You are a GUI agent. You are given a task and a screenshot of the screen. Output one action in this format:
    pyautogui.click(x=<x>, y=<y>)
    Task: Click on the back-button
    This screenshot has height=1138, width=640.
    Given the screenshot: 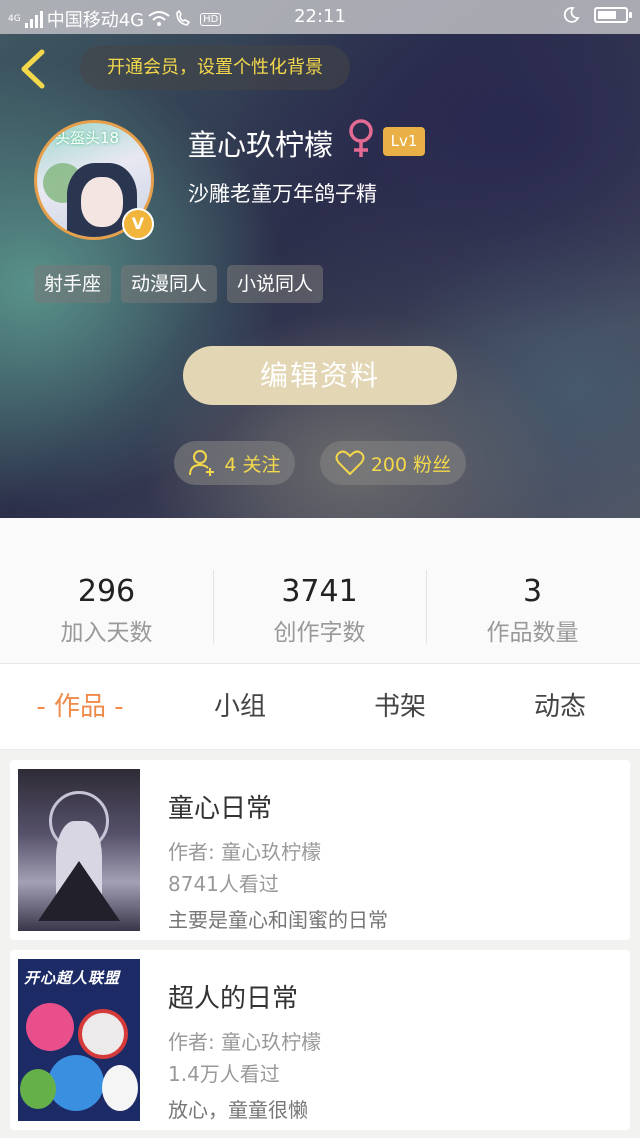 What is the action you would take?
    pyautogui.click(x=34, y=69)
    